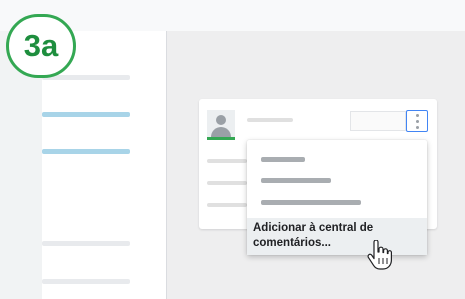  Describe the element at coordinates (41, 46) in the screenshot. I see `step-badge: 3a` at that location.